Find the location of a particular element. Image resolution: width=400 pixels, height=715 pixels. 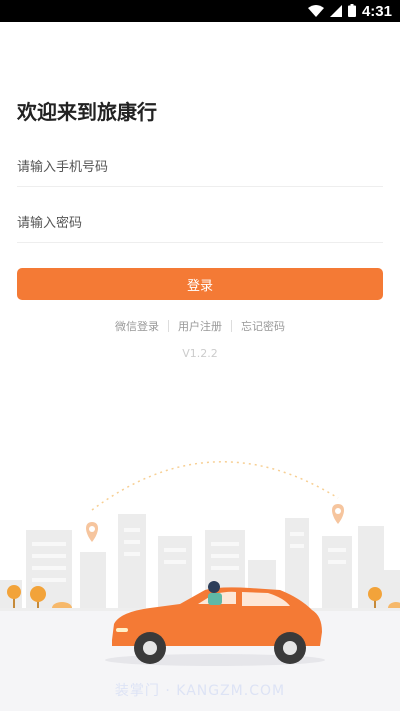

register-link: 用户注册 is located at coordinates (200, 326).